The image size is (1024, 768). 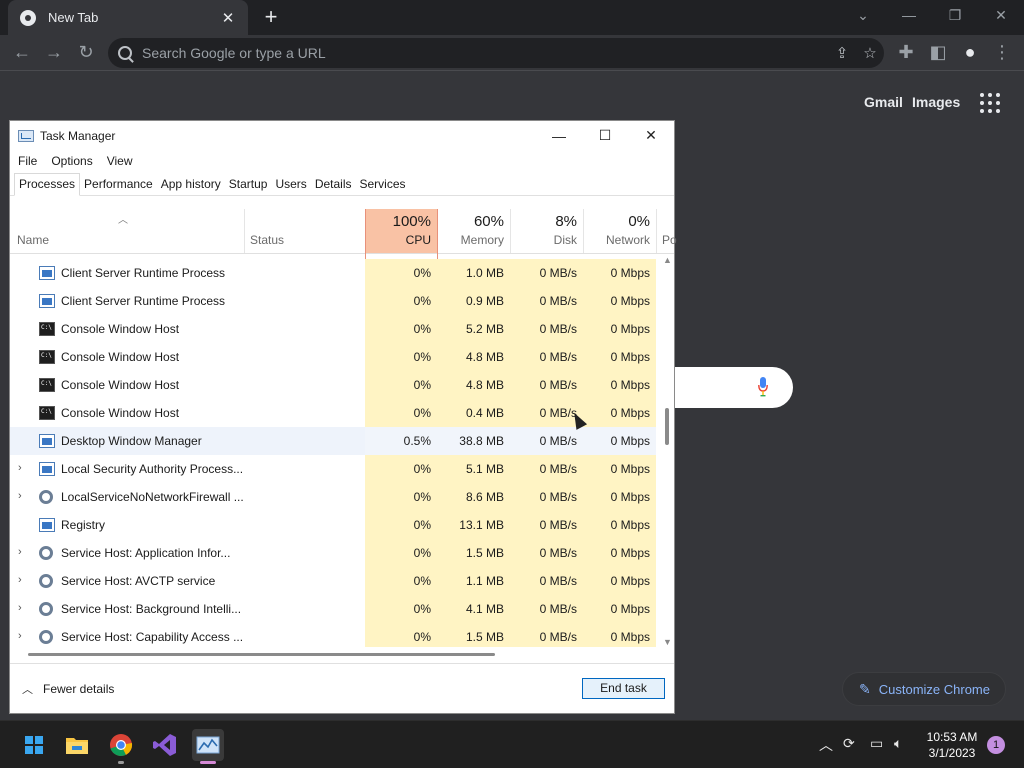 What do you see at coordinates (667, 451) in the screenshot?
I see `vertical-scrollbar: ▲ ▼` at bounding box center [667, 451].